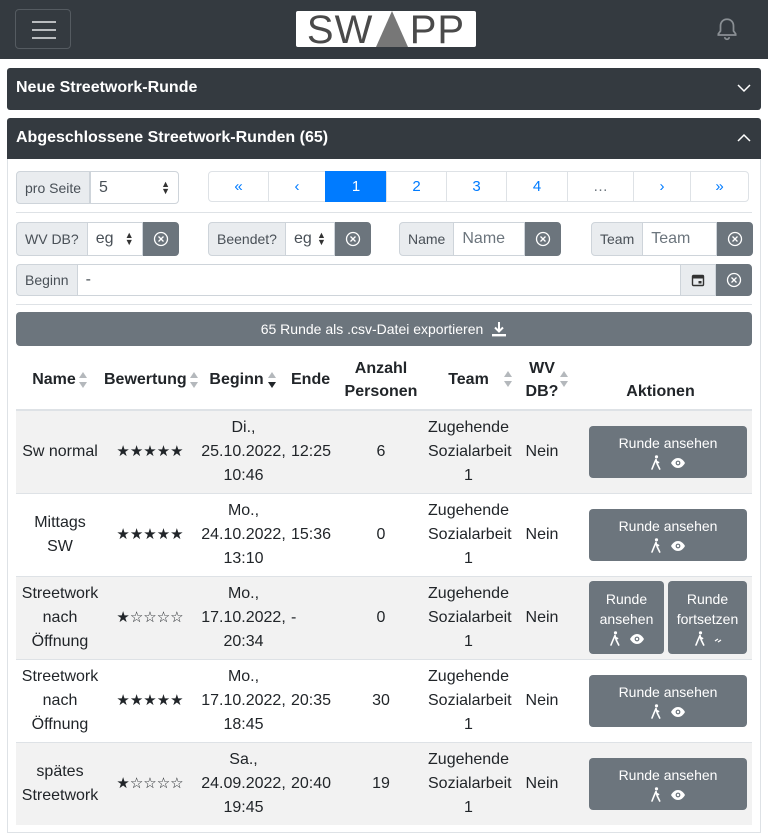 This screenshot has height=837, width=768. I want to click on calendar-icon, so click(698, 280).